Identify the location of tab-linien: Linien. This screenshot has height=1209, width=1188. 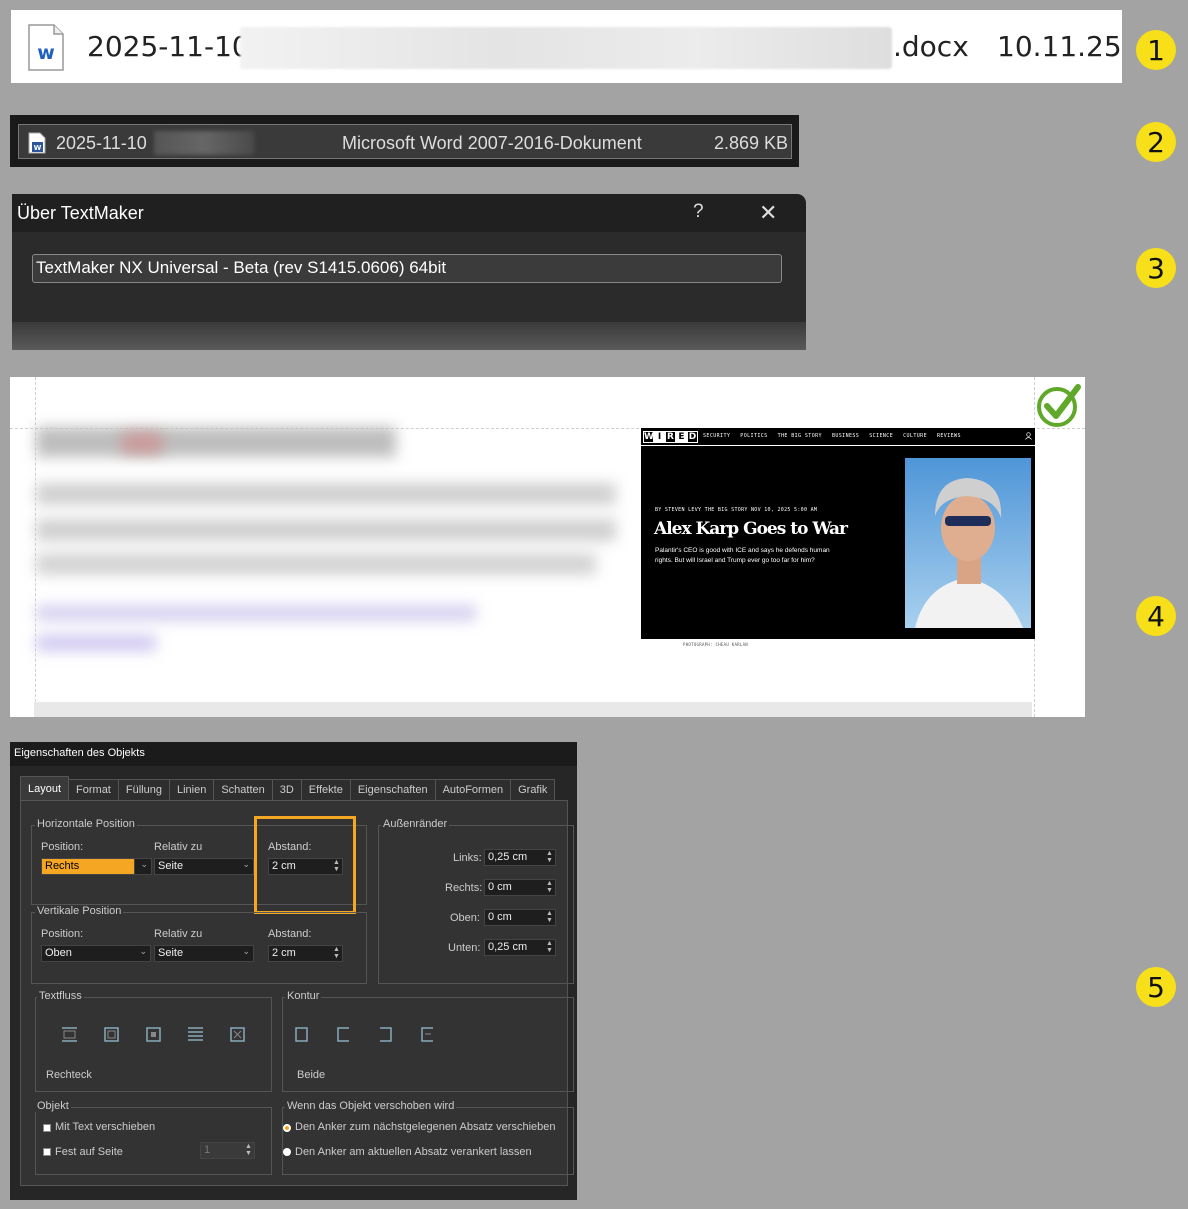
(192, 790).